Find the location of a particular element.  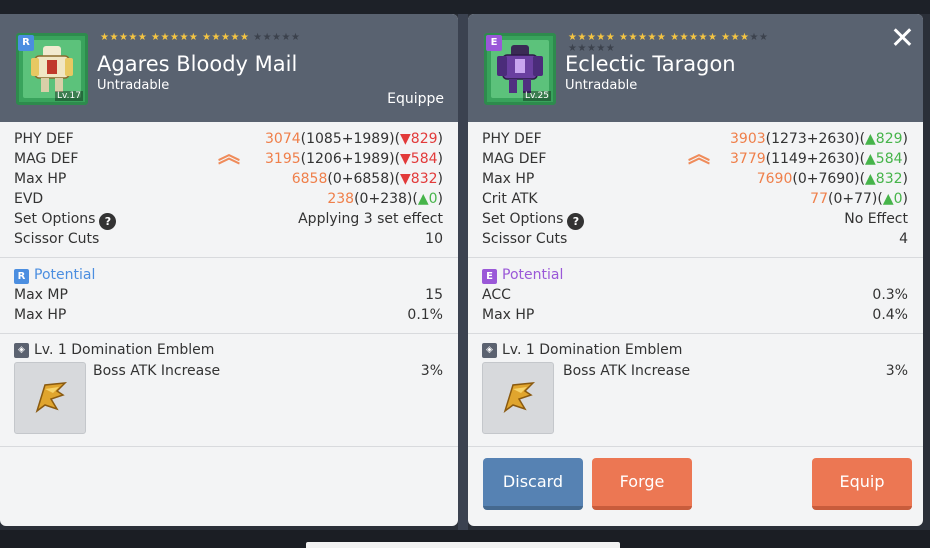

item-icon: R Lv.17 is located at coordinates (52, 69).